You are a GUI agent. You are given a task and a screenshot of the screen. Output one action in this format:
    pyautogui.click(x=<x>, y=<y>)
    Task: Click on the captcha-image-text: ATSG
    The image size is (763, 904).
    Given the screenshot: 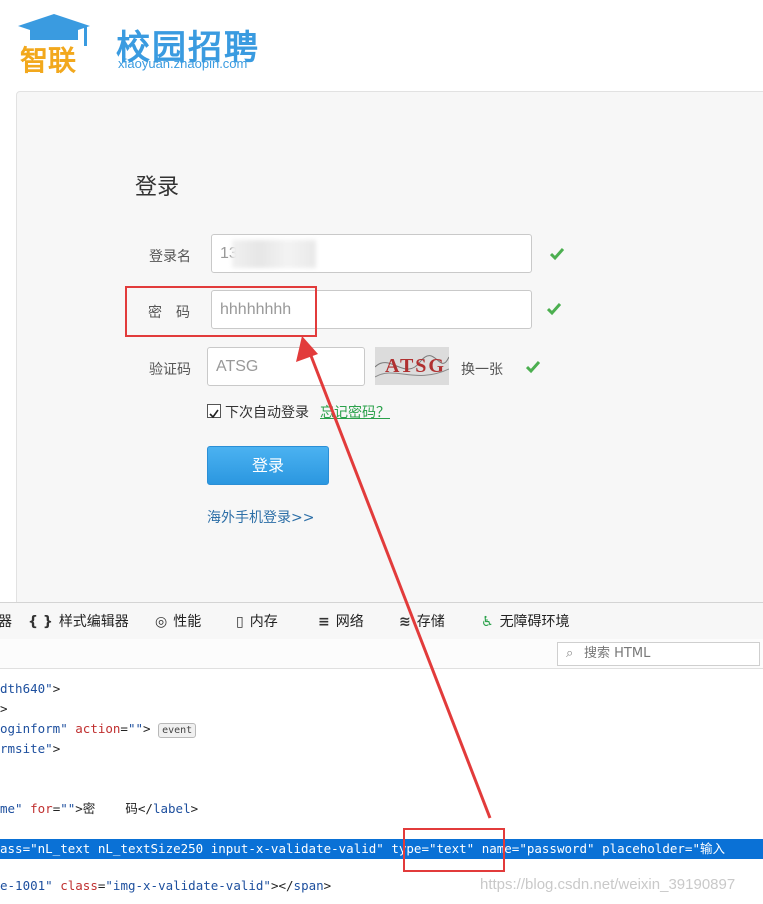 What is the action you would take?
    pyautogui.click(x=415, y=366)
    